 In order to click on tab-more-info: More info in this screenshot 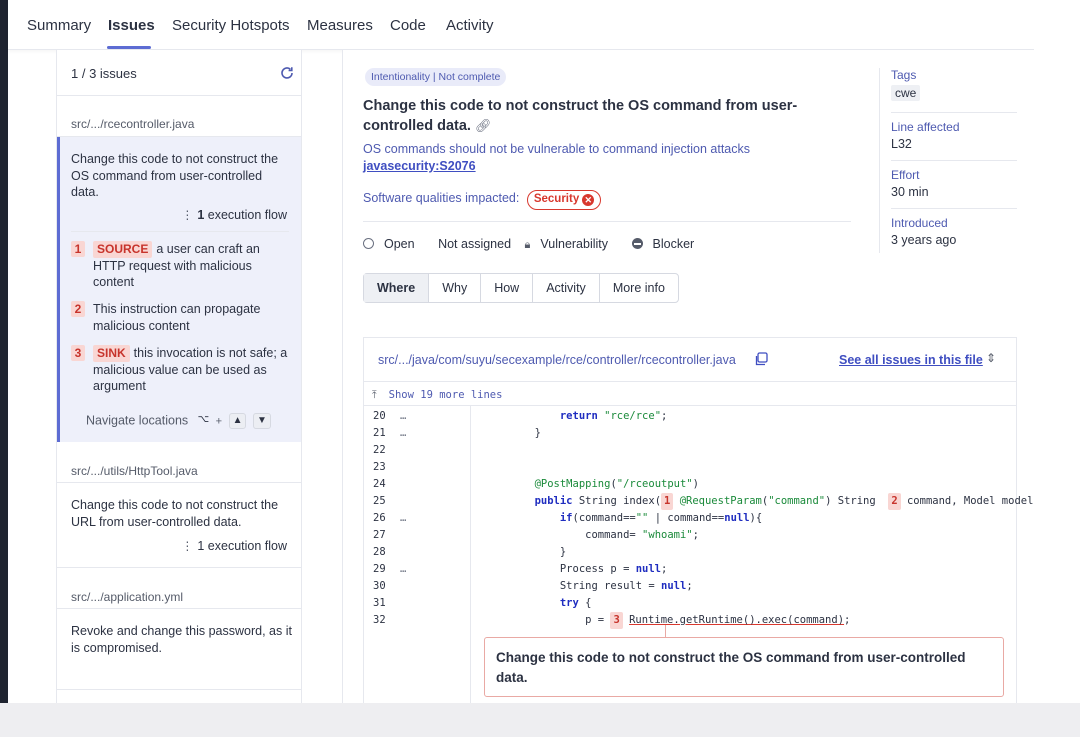, I will do `click(639, 288)`.